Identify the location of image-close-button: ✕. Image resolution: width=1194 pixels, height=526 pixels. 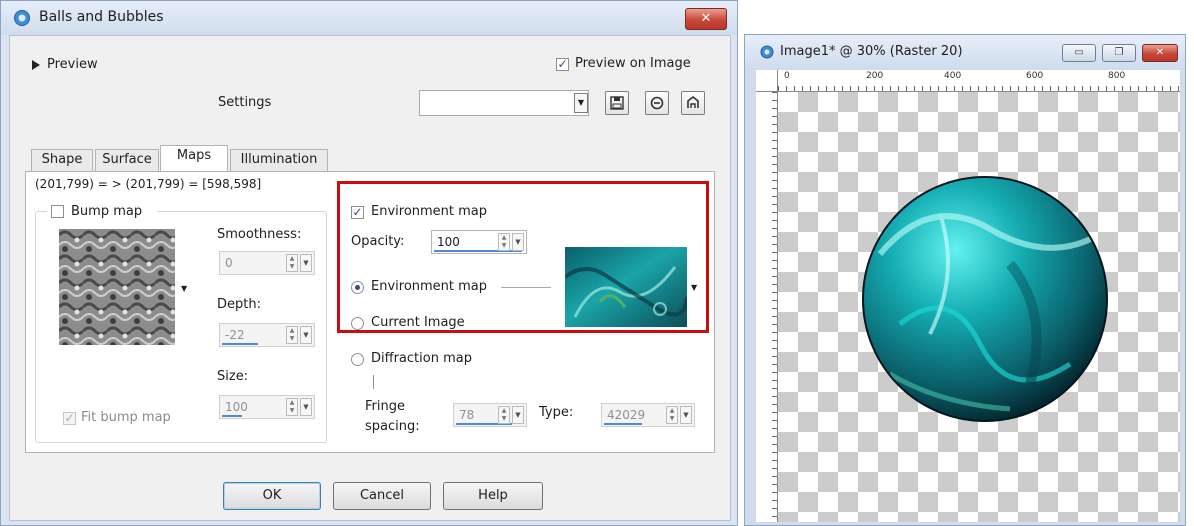
(1160, 53).